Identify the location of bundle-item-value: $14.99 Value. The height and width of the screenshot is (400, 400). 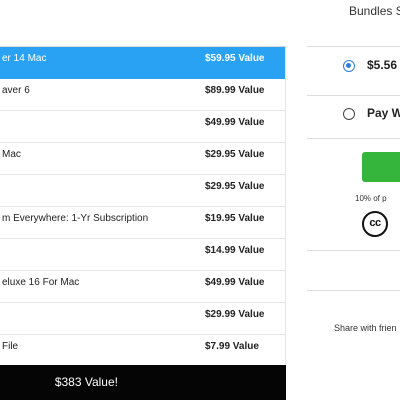
(235, 250).